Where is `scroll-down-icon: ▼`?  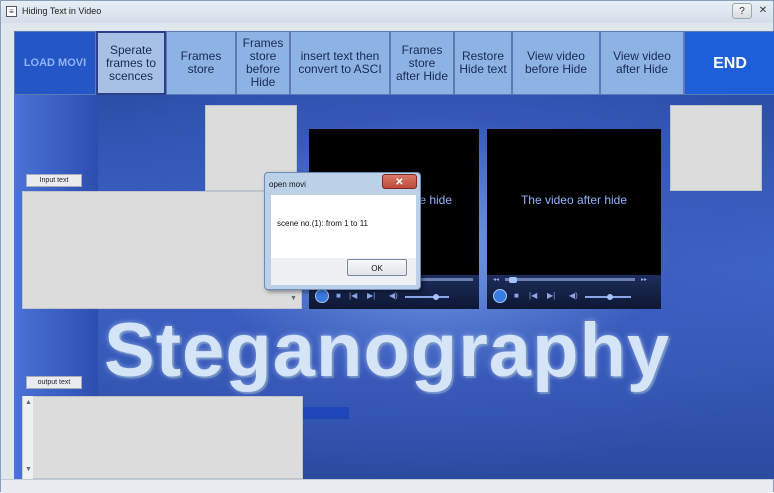 scroll-down-icon: ▼ is located at coordinates (28, 469).